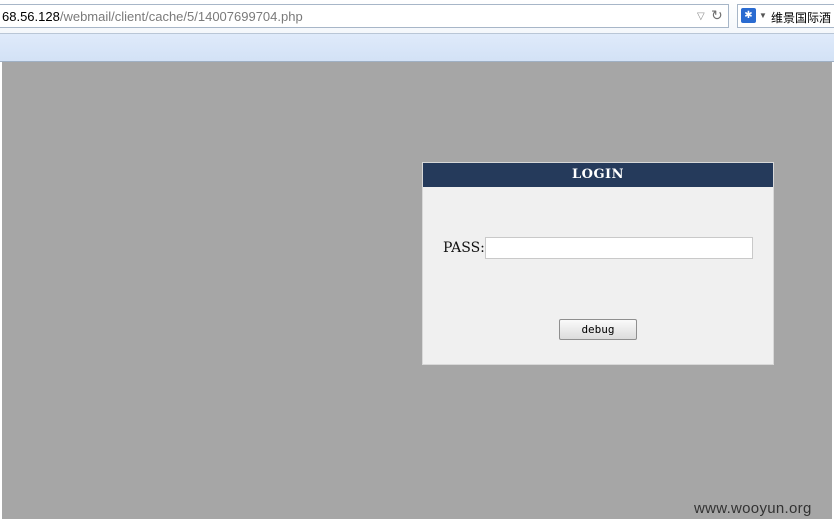 The height and width of the screenshot is (519, 834). Describe the element at coordinates (31, 16) in the screenshot. I see `url-host: 68.56.128` at that location.